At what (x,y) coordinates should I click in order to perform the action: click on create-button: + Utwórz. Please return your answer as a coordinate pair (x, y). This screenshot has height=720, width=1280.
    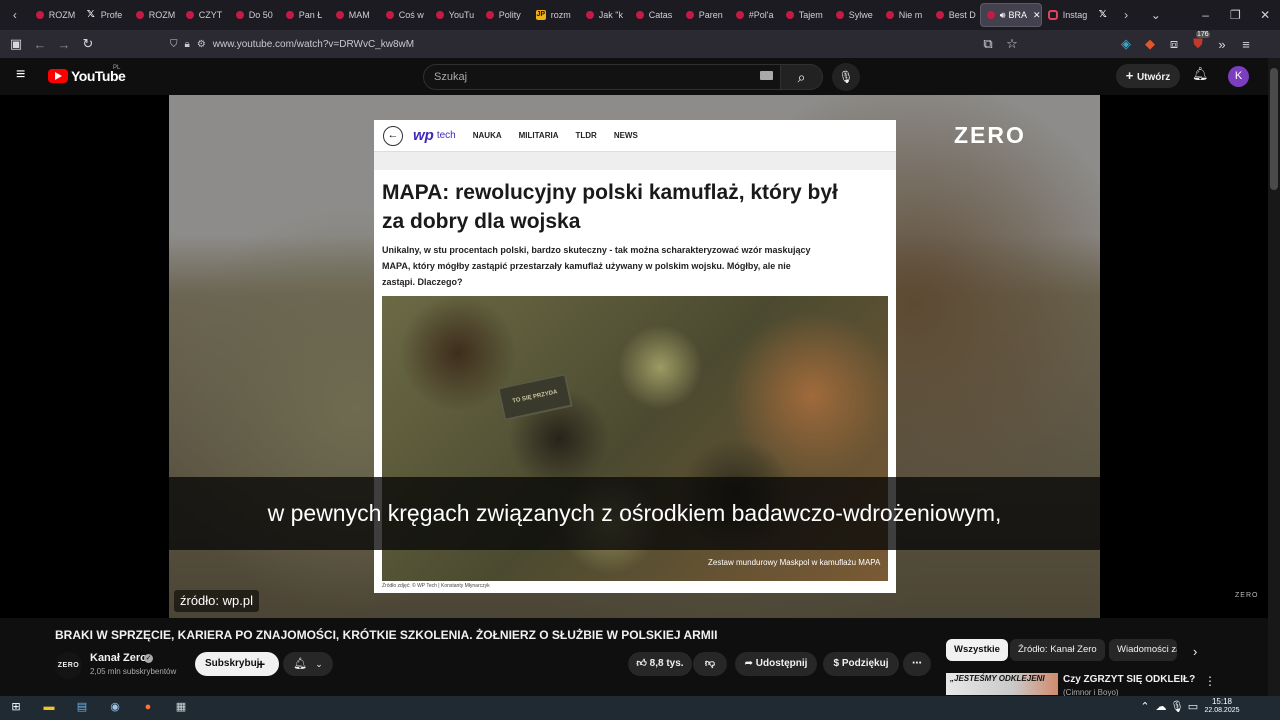
    Looking at the image, I should click on (1148, 76).